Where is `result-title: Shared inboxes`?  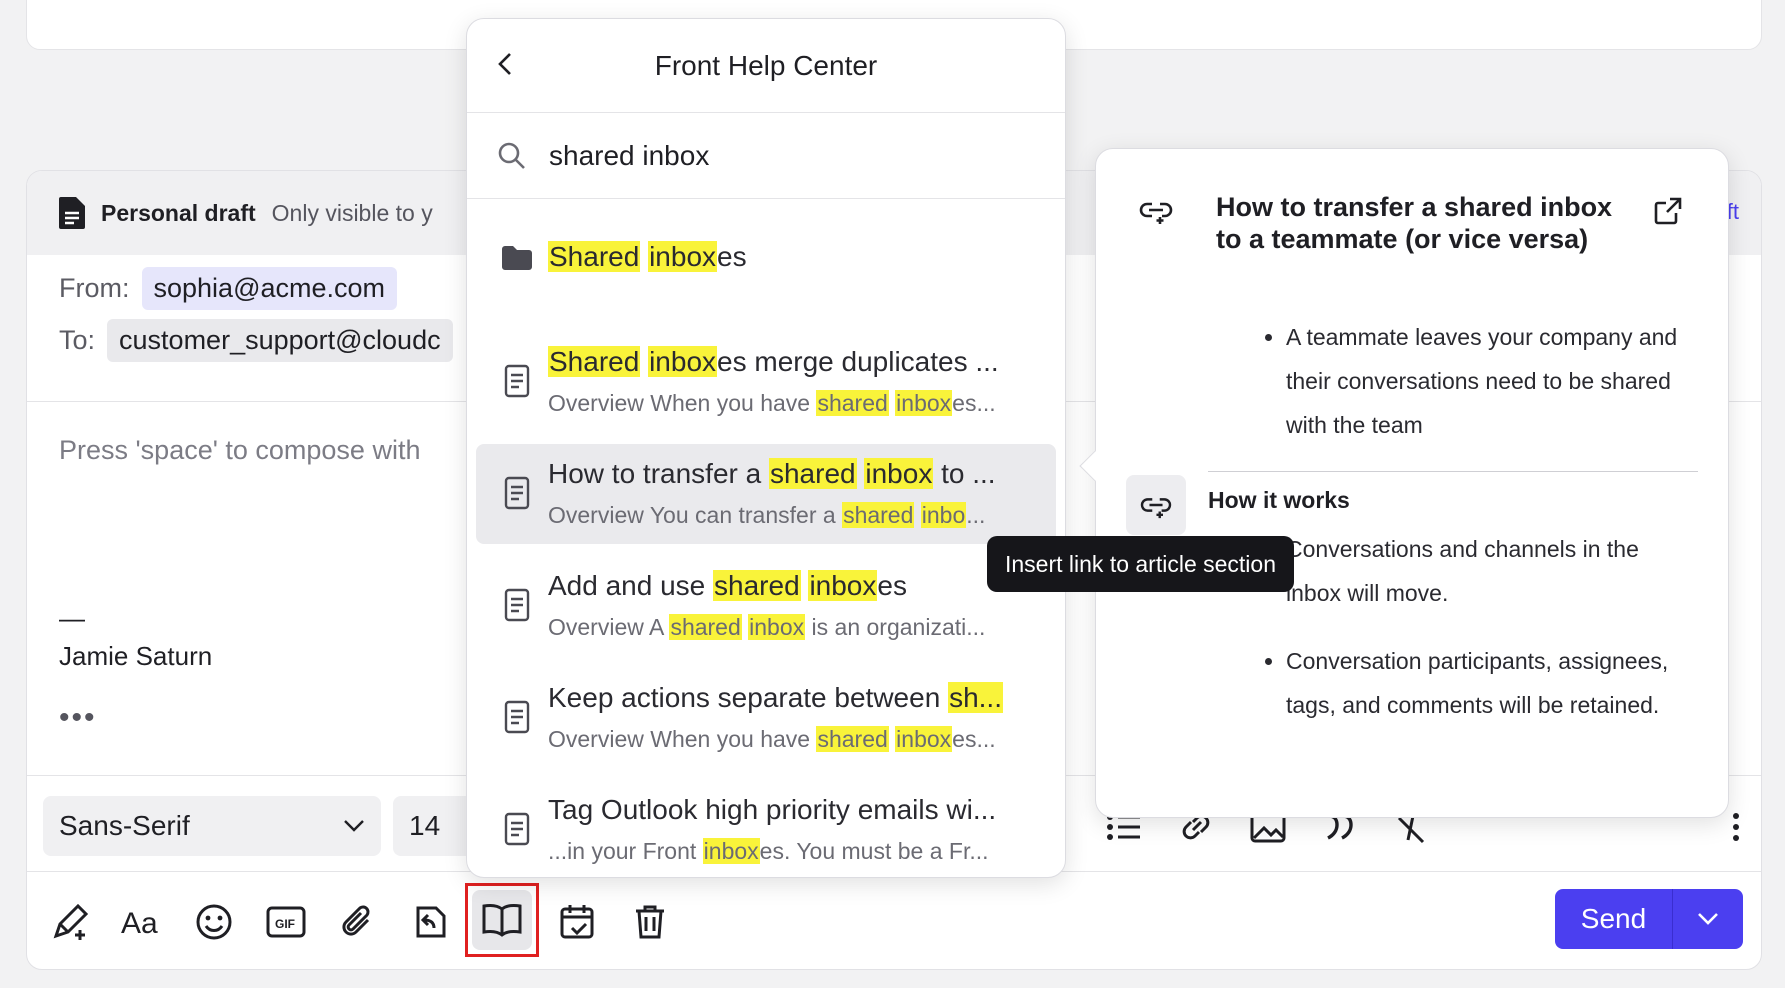 result-title: Shared inboxes is located at coordinates (647, 256).